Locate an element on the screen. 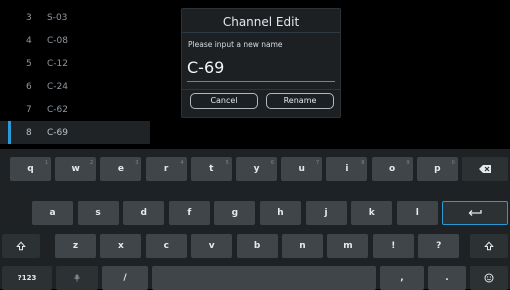  backspace-key is located at coordinates (485, 169).